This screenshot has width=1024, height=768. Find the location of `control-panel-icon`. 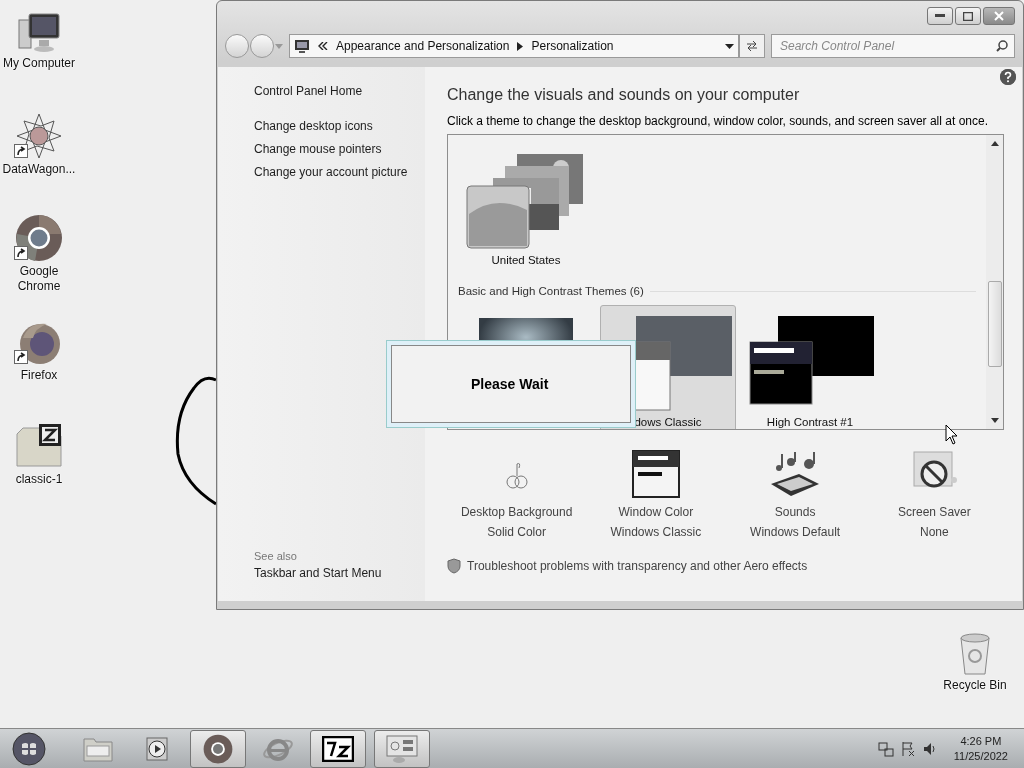

control-panel-icon is located at coordinates (402, 748).